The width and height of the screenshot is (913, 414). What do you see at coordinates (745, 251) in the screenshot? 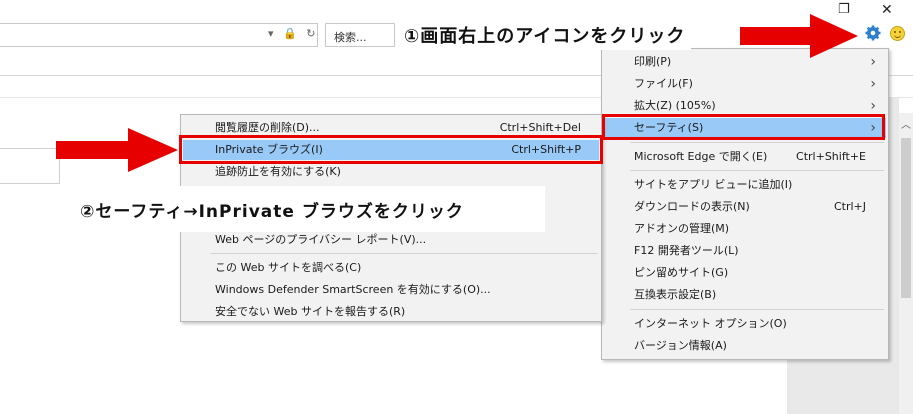
I see `menu-item-f12: F12 開発者ツール(L)` at bounding box center [745, 251].